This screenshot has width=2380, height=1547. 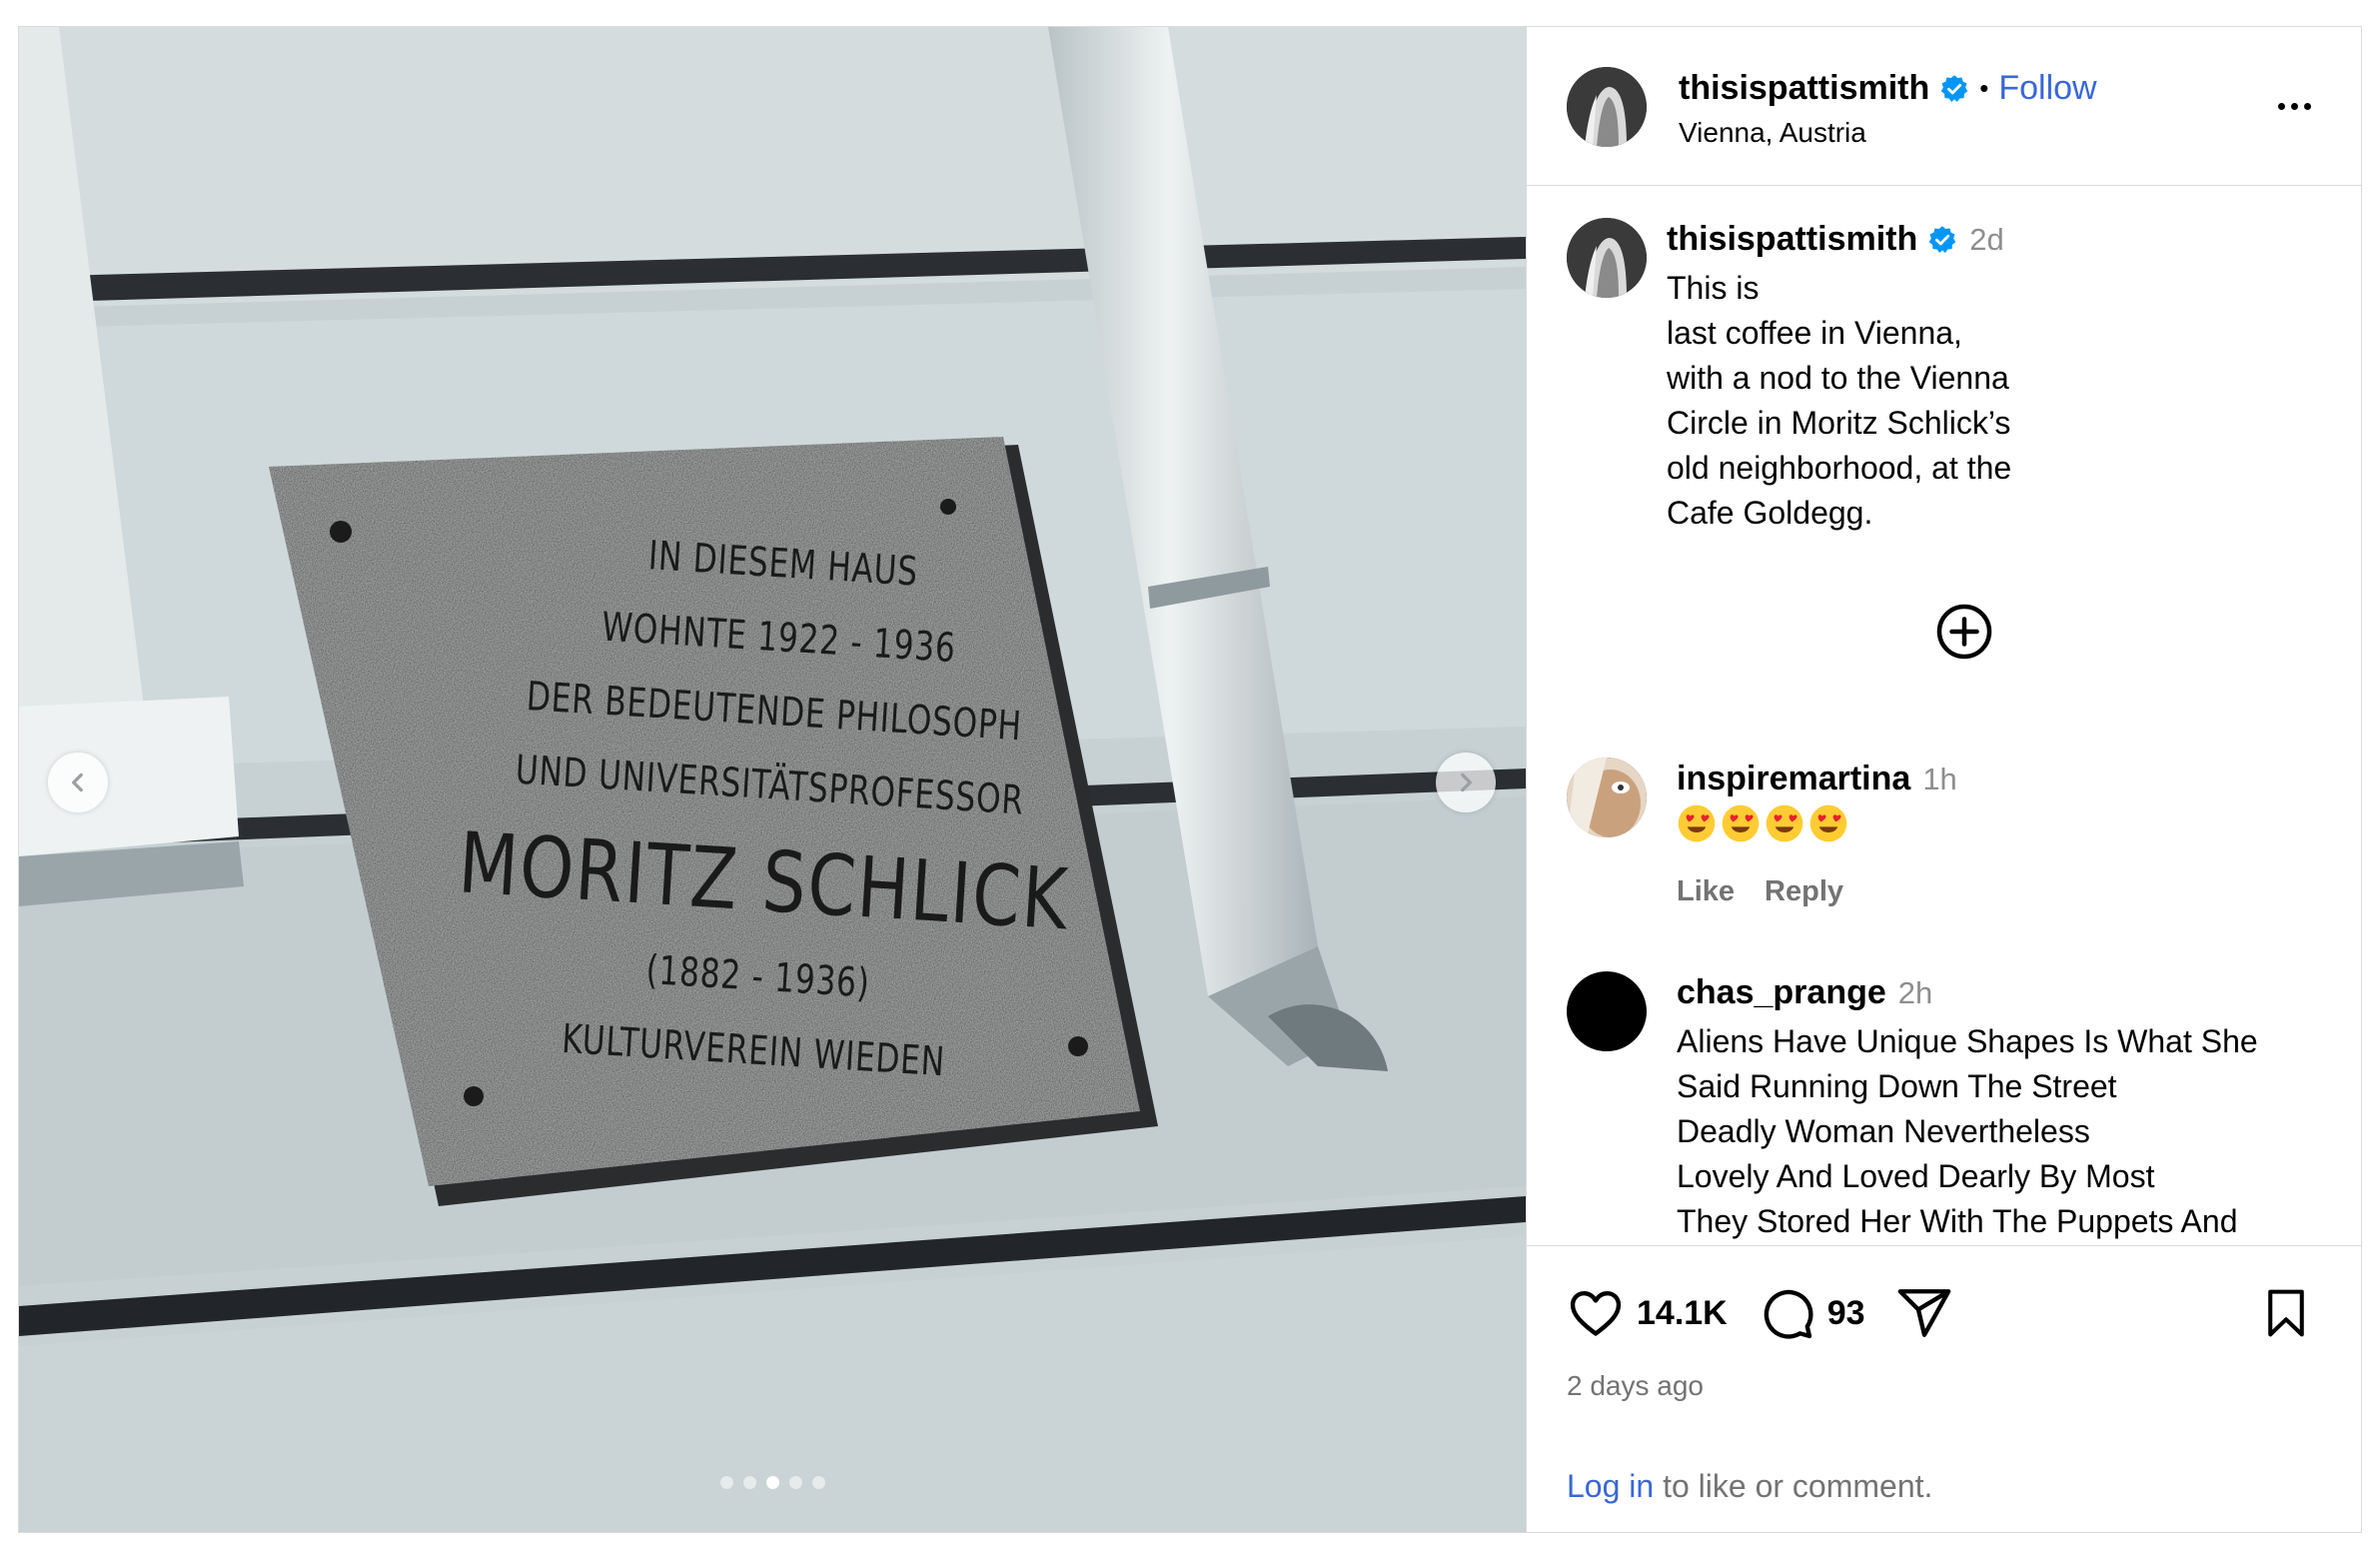 What do you see at coordinates (1772, 133) in the screenshot?
I see `post-location: Vienna, Austria` at bounding box center [1772, 133].